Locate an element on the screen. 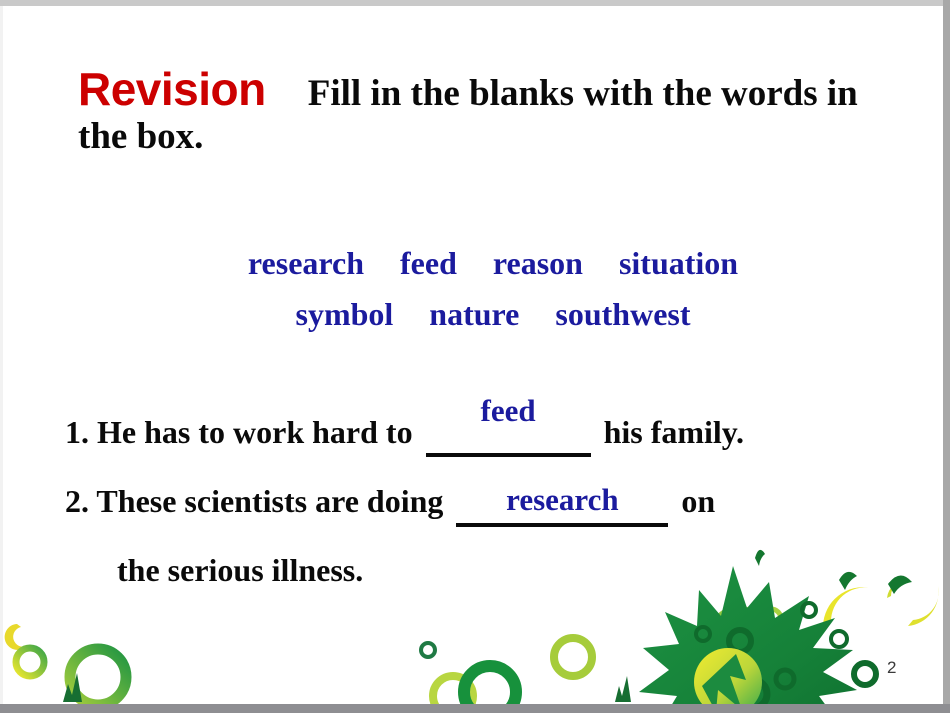 The image size is (950, 713). page-number: 2 is located at coordinates (892, 667).